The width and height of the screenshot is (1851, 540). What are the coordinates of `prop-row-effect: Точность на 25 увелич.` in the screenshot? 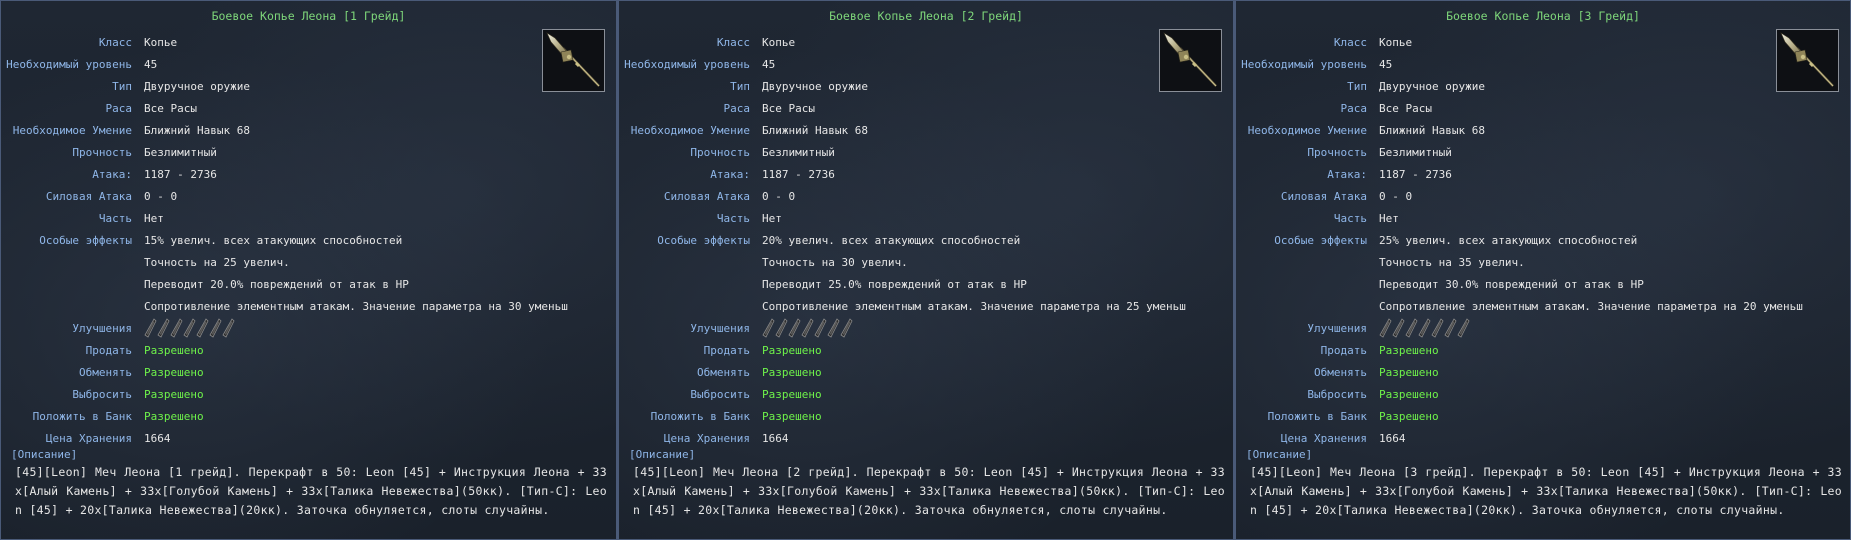 It's located at (308, 262).